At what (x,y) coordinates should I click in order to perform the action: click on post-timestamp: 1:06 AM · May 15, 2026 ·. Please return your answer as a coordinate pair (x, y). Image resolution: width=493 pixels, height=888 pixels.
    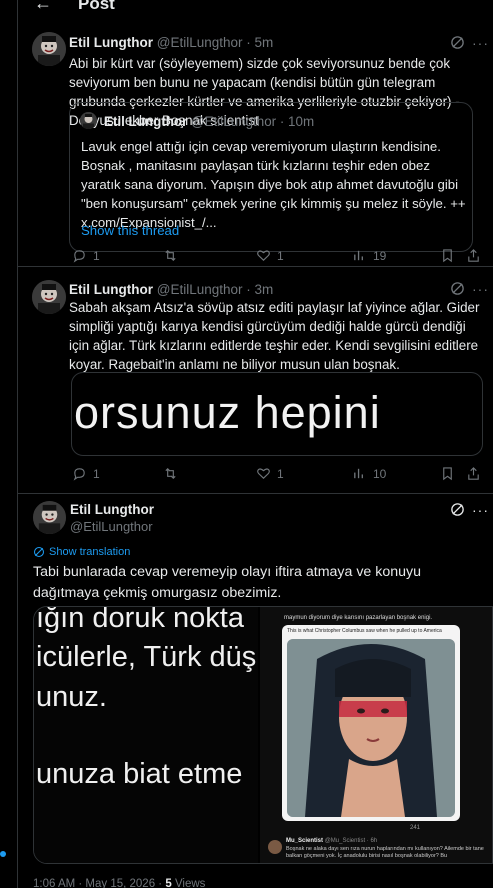
    Looking at the image, I should click on (97, 883).